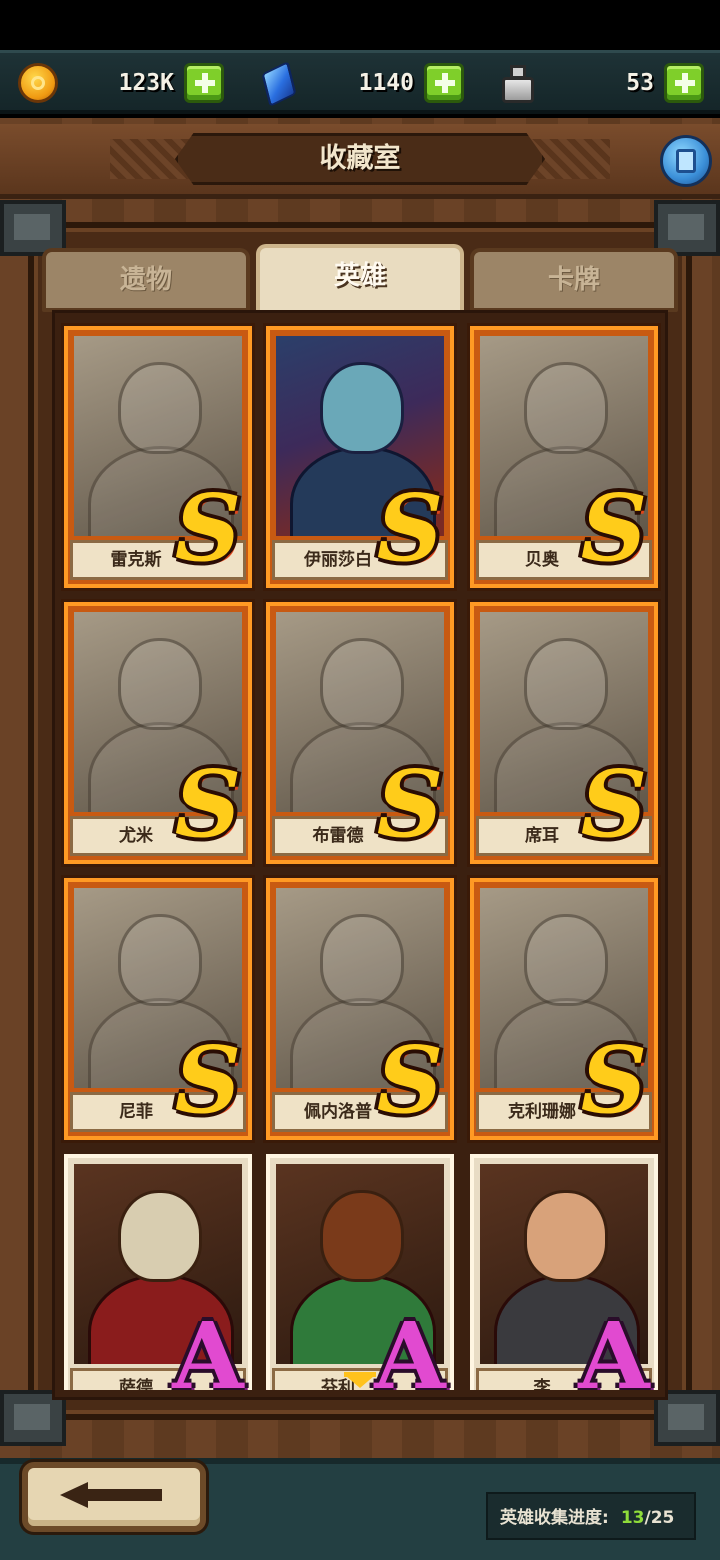  What do you see at coordinates (204, 83) in the screenshot?
I see `add-gold-button` at bounding box center [204, 83].